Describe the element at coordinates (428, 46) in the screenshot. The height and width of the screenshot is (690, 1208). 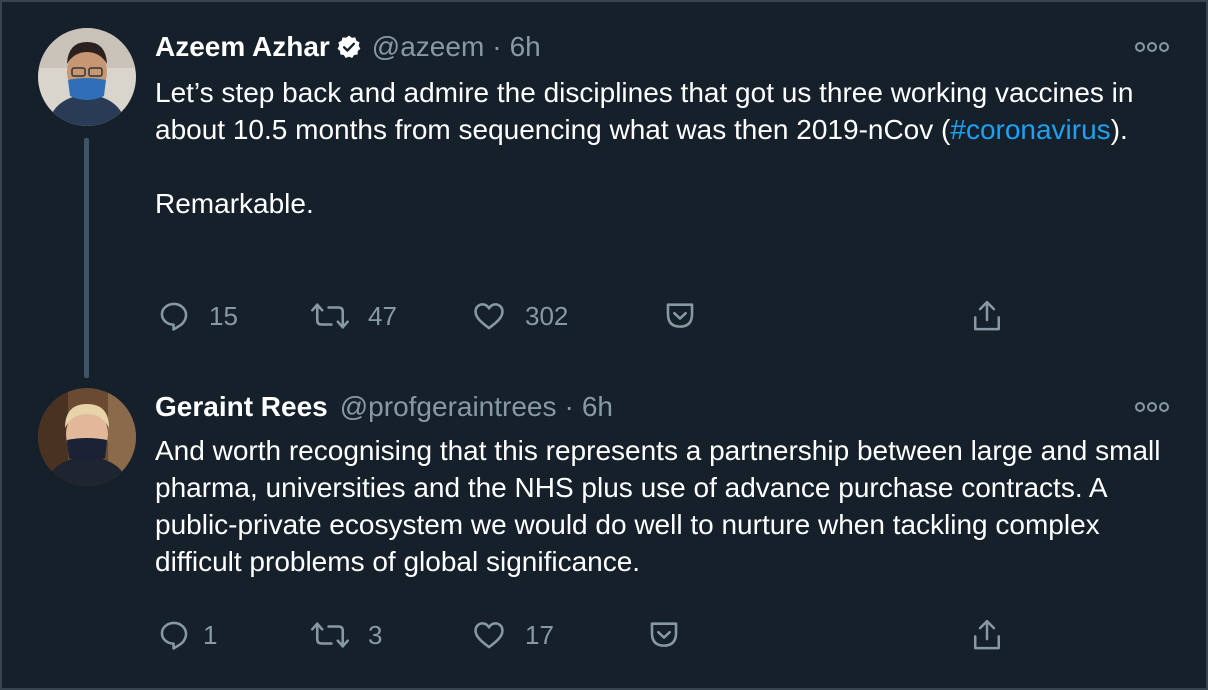
I see `author-handle: @azeem` at that location.